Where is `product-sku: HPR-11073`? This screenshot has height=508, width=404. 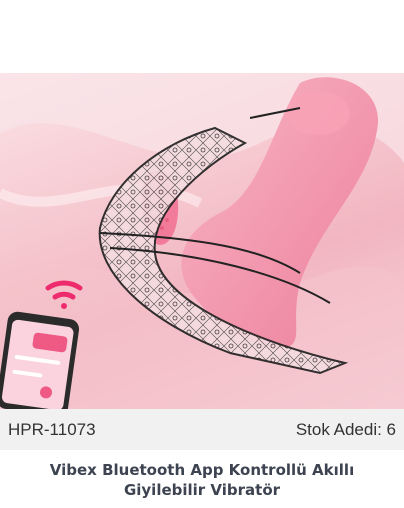
product-sku: HPR-11073 is located at coordinates (52, 429).